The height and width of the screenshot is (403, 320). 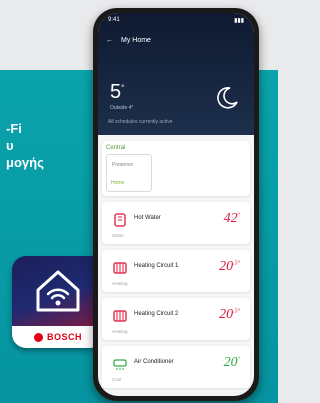 I want to click on room-name: Air Conditioner, so click(x=154, y=362).